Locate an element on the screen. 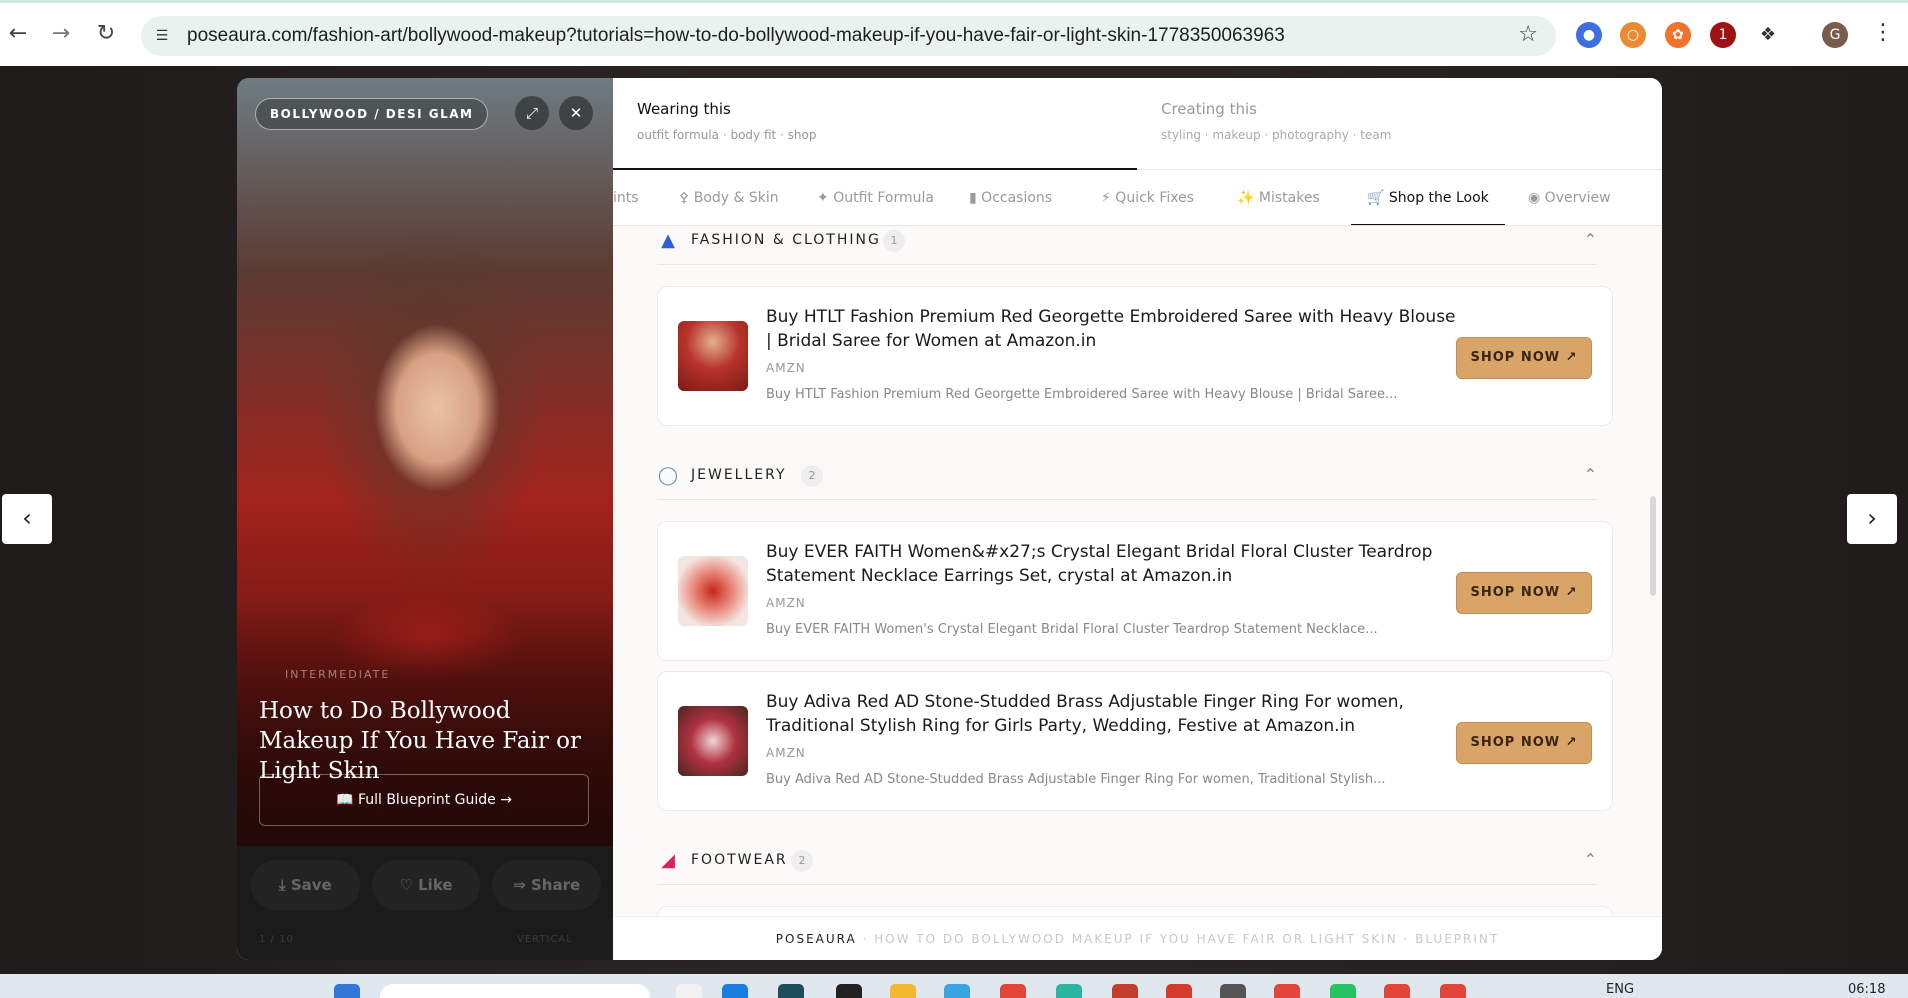 The width and height of the screenshot is (1908, 998). eye-icon: ◉ is located at coordinates (1534, 198).